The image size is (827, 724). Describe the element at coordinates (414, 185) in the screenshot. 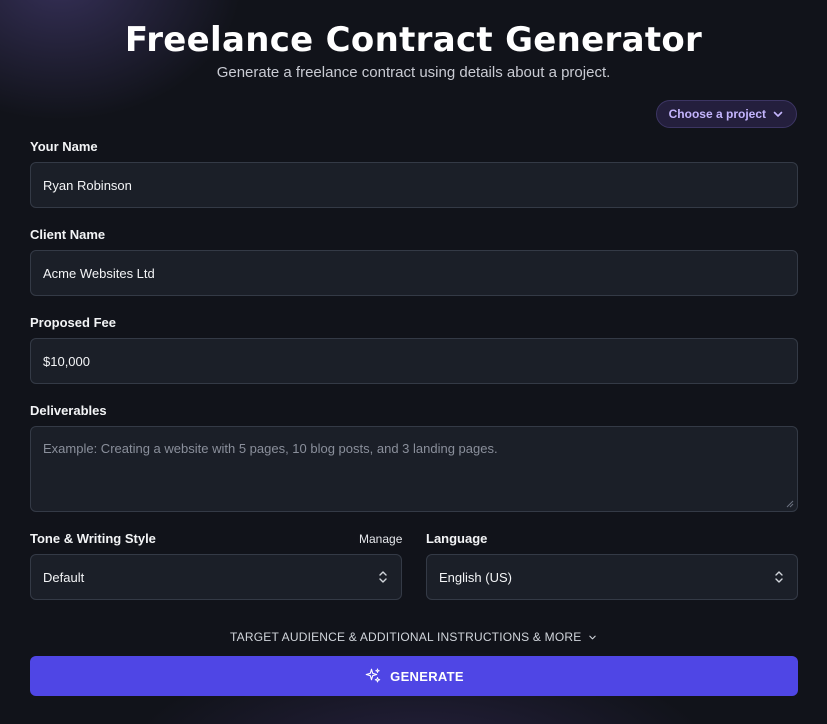

I see `your-name-input: Ryan Robinson` at that location.